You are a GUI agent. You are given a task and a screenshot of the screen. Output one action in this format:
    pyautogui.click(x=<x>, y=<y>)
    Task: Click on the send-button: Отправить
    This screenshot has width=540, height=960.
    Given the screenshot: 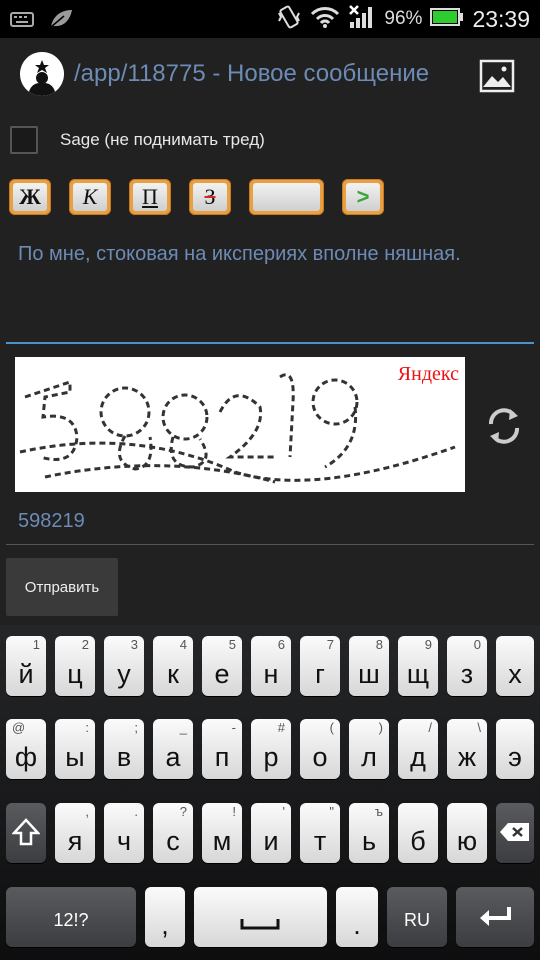 What is the action you would take?
    pyautogui.click(x=62, y=587)
    